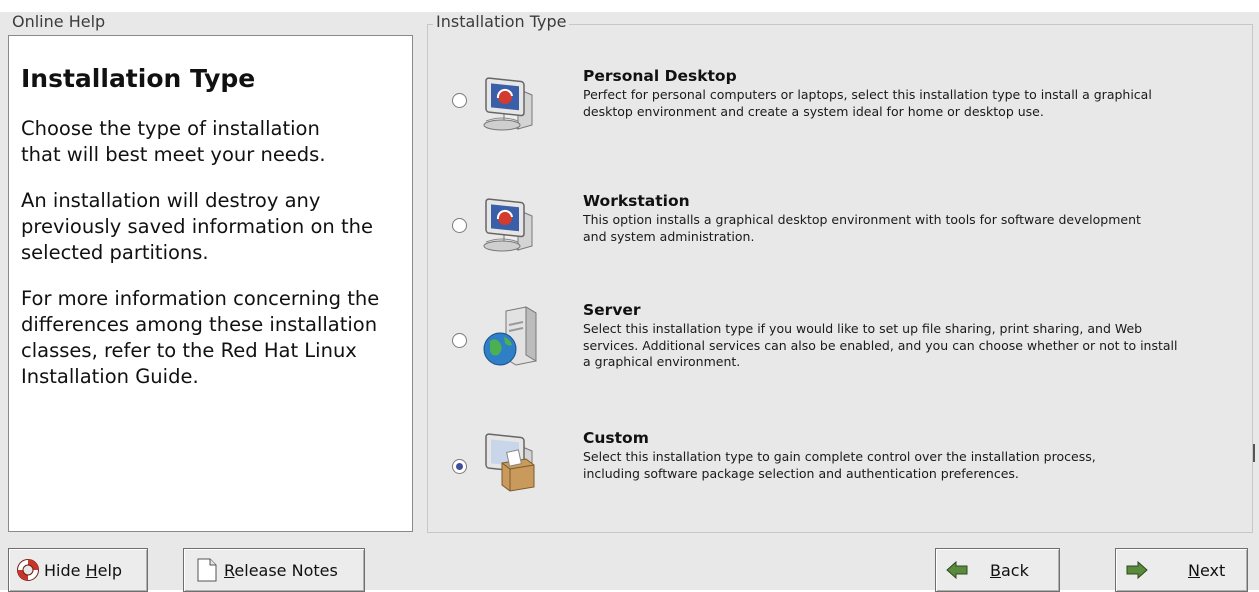  I want to click on hide-help-button: Hide Help, so click(78, 570).